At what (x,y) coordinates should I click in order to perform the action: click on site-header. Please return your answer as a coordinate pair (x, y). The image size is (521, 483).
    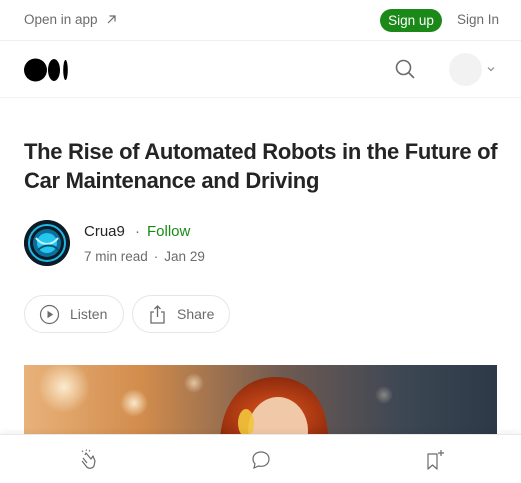
    Looking at the image, I should click on (260, 69).